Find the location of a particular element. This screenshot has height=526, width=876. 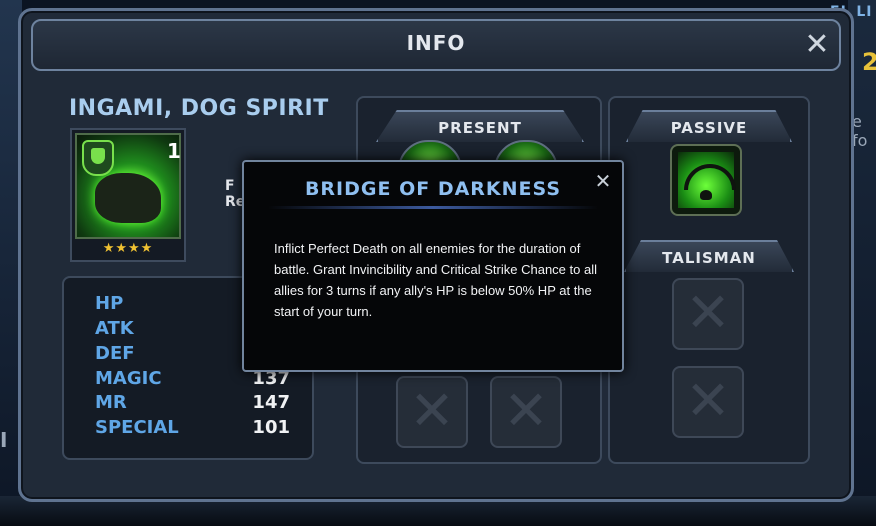

popup-divider is located at coordinates (433, 207).